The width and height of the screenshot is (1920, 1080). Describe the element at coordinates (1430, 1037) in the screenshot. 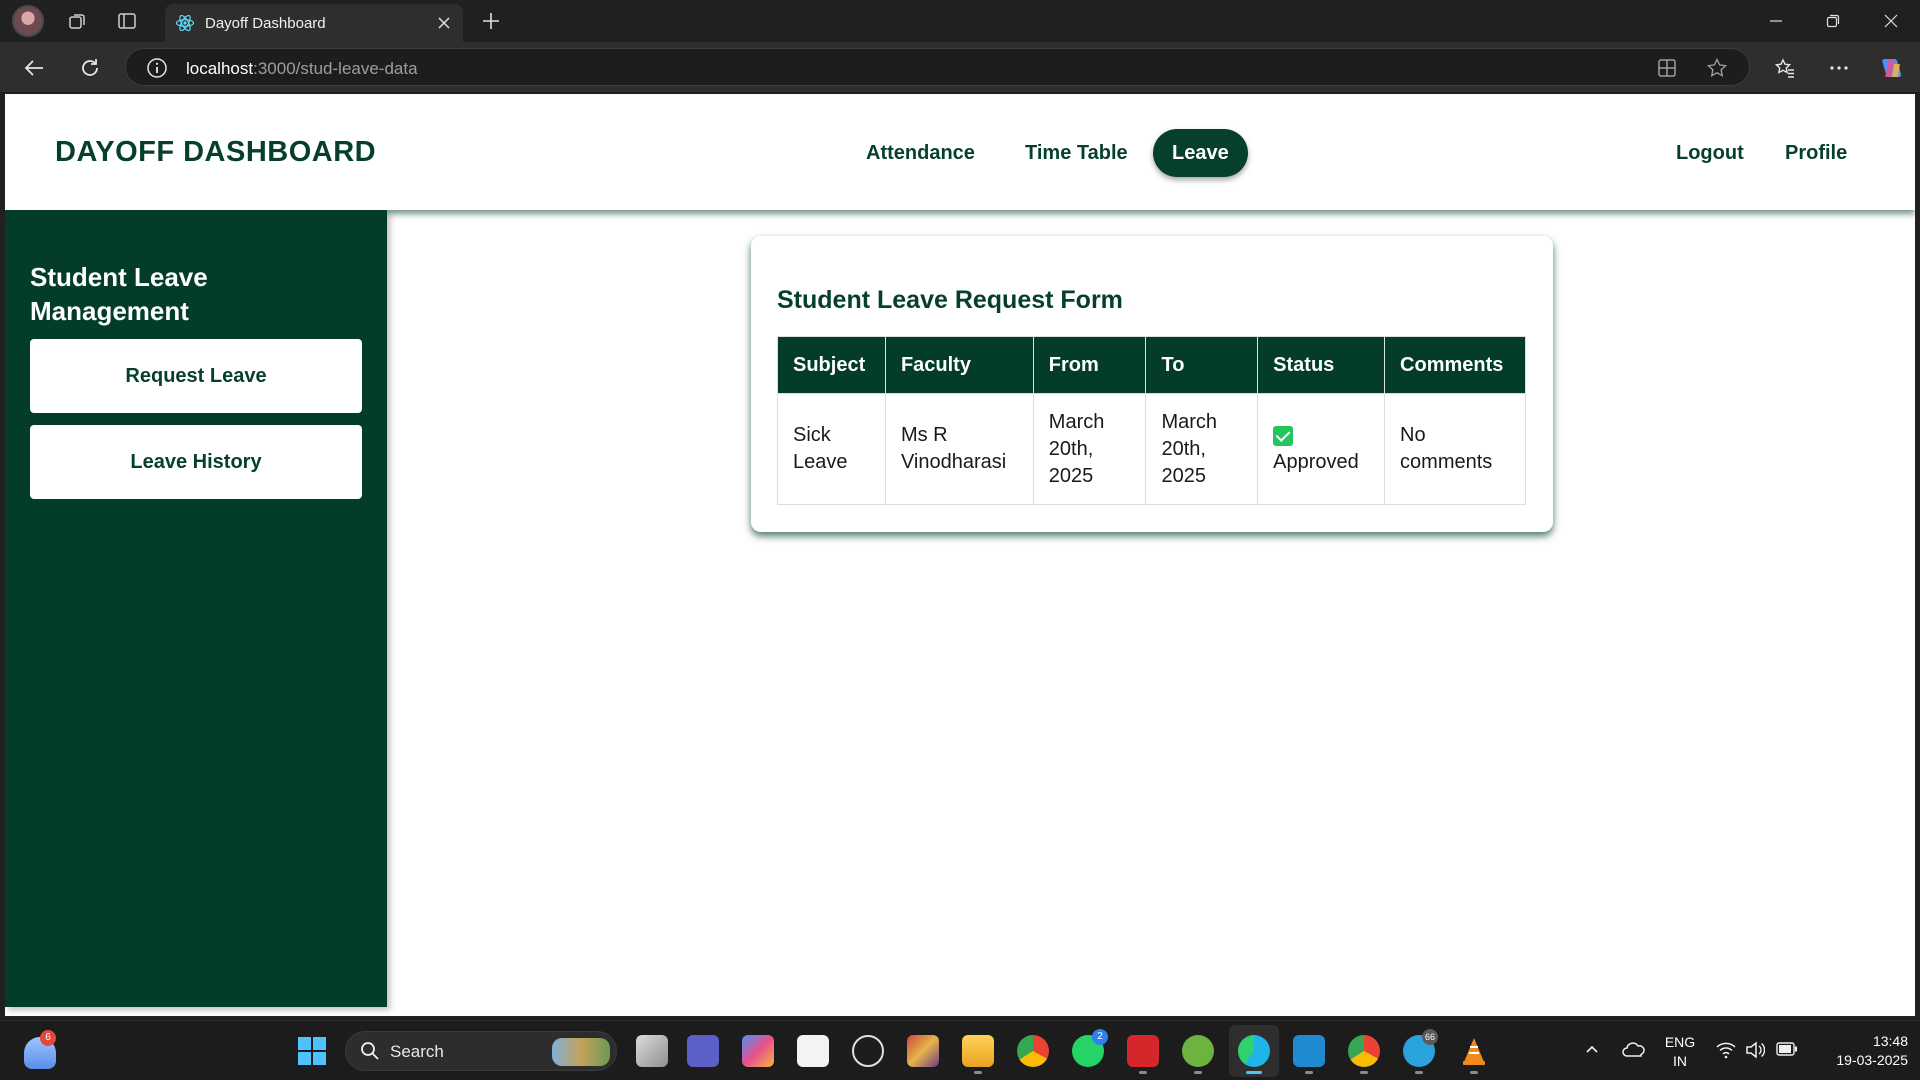

I see `telegram-badge: 66` at that location.